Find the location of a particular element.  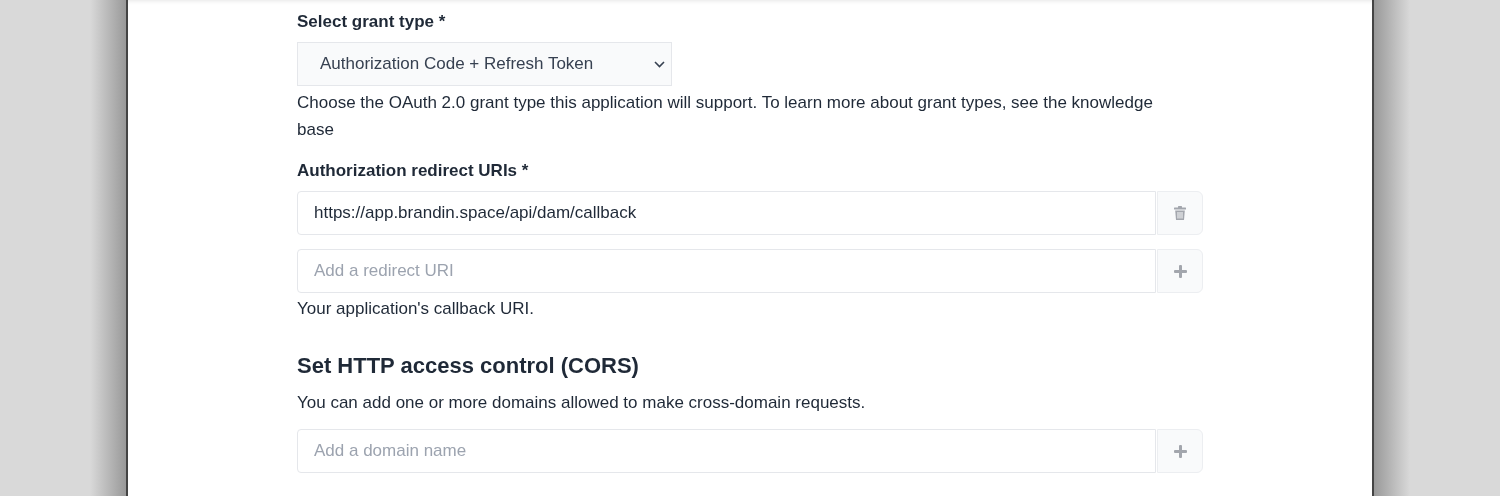

delete-button is located at coordinates (1180, 213).